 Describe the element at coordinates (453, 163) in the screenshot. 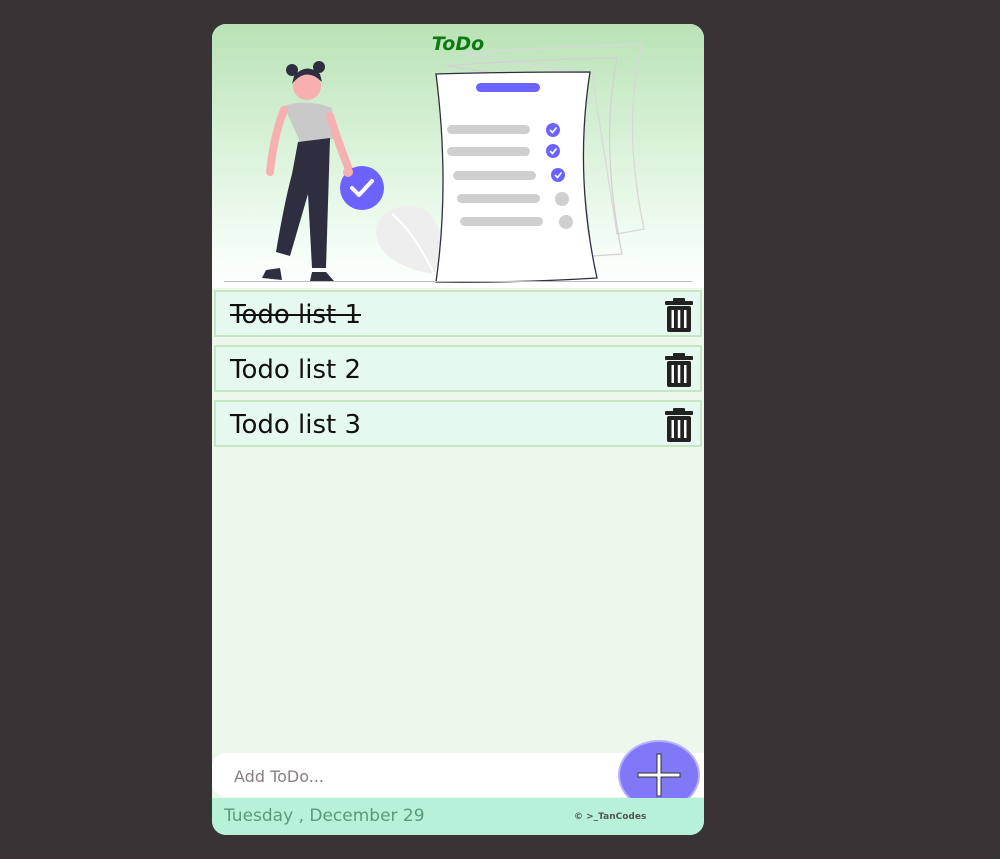

I see `todo-illustration` at that location.